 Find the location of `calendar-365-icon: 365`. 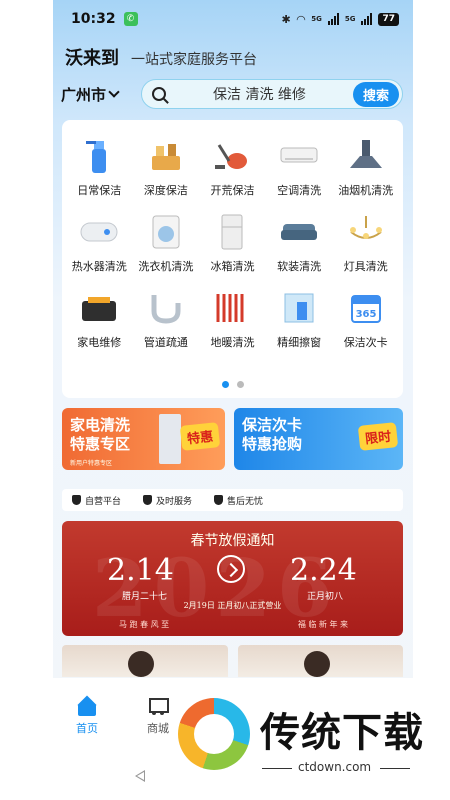

calendar-365-icon: 365 is located at coordinates (366, 308).